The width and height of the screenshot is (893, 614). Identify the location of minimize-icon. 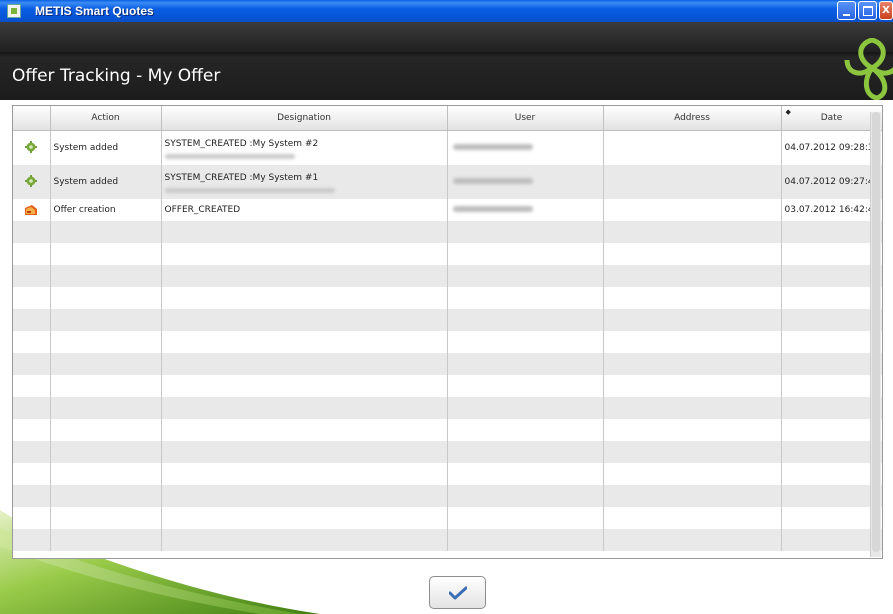
(846, 14).